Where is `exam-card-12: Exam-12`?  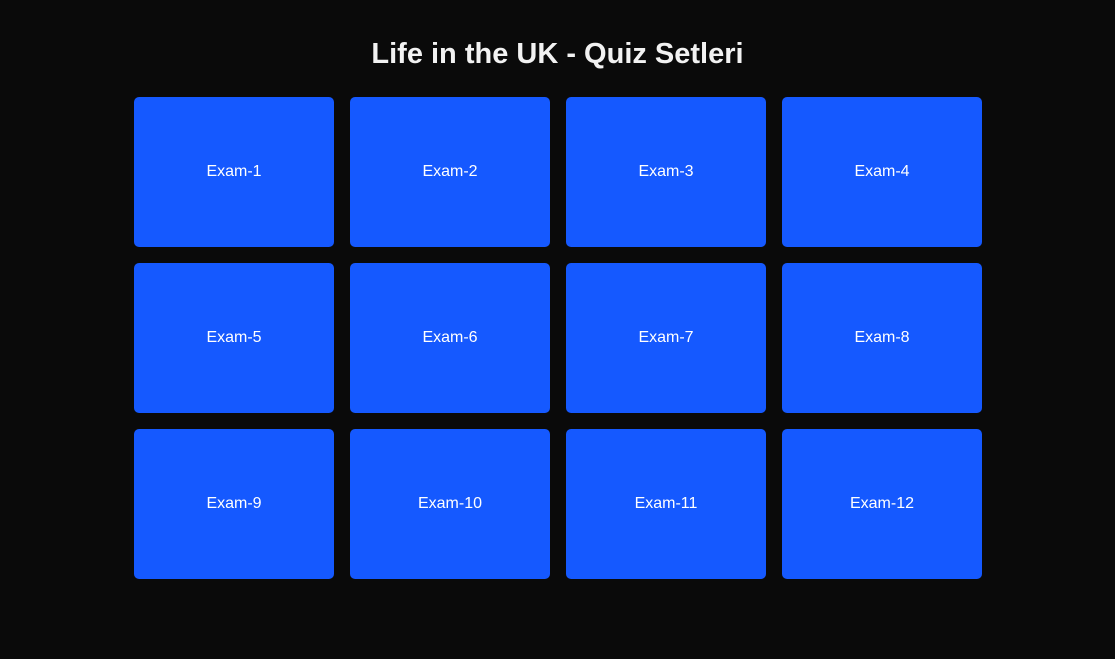 exam-card-12: Exam-12 is located at coordinates (882, 504).